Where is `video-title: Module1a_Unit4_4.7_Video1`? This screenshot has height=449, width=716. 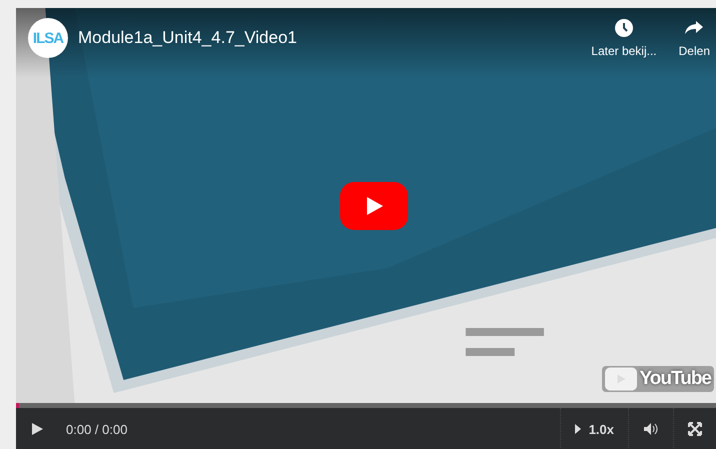 video-title: Module1a_Unit4_4.7_Video1 is located at coordinates (327, 38).